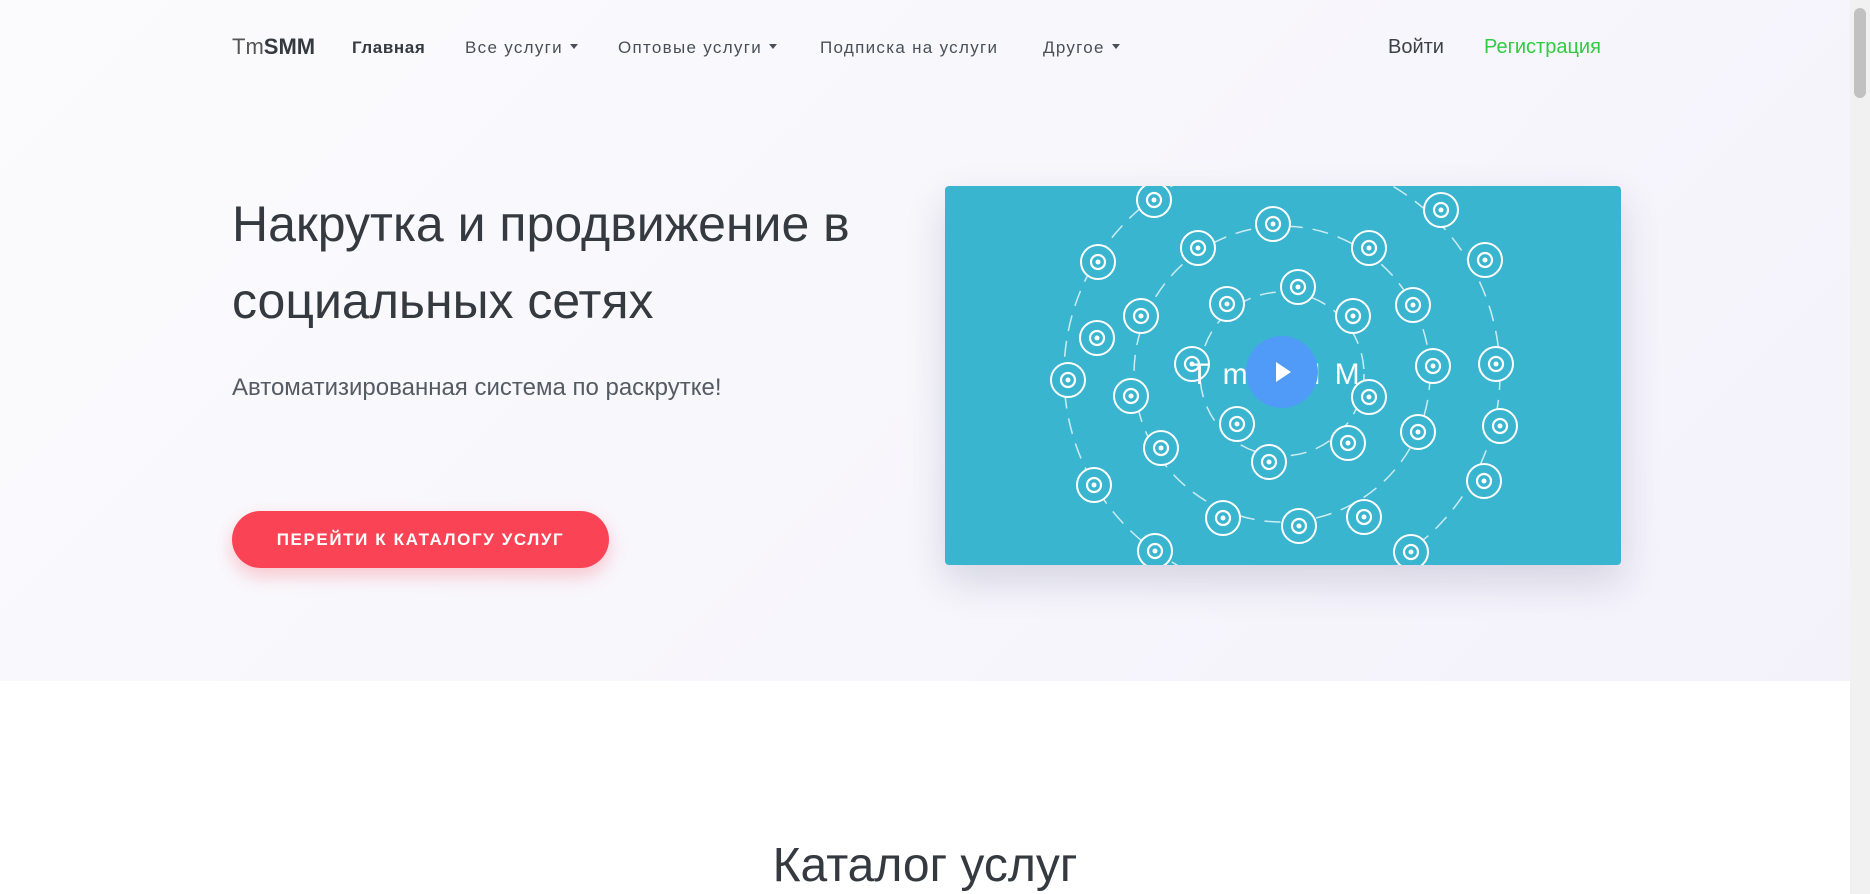 This screenshot has width=1870, height=894. I want to click on linkedin-icon, so click(1223, 518).